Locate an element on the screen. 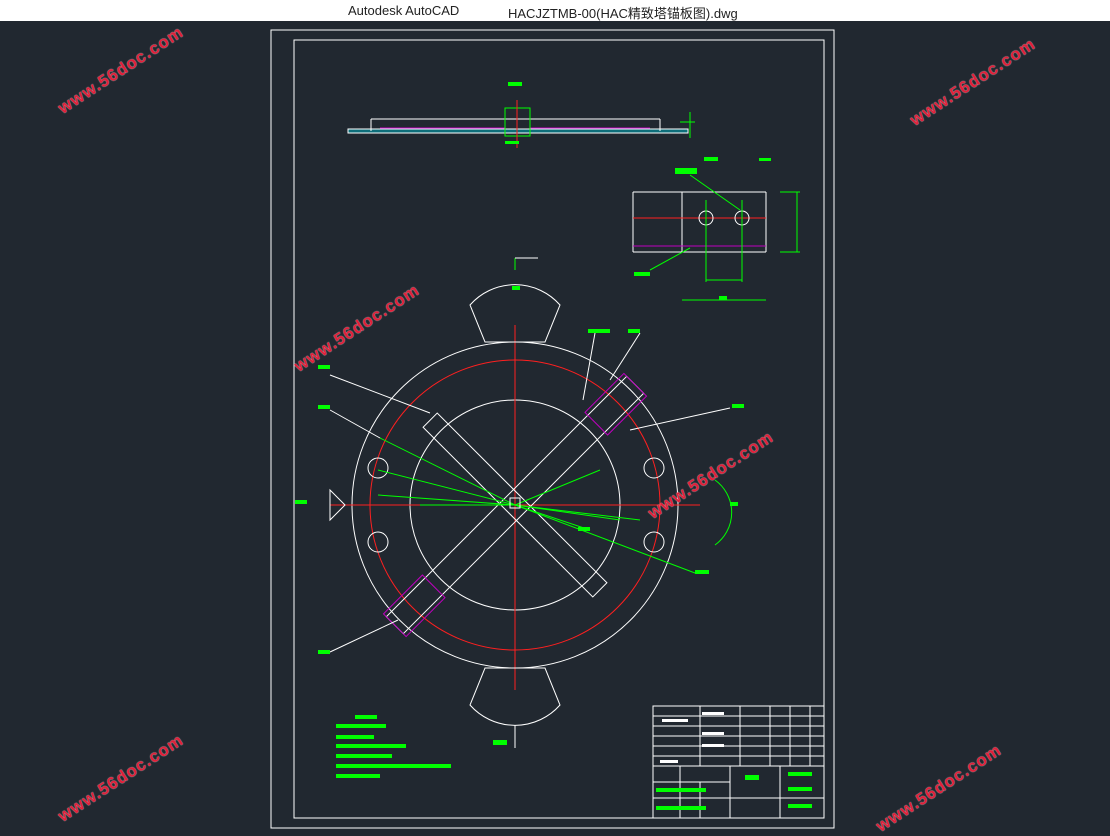 This screenshot has width=1110, height=836. top-section-view is located at coordinates (521, 115).